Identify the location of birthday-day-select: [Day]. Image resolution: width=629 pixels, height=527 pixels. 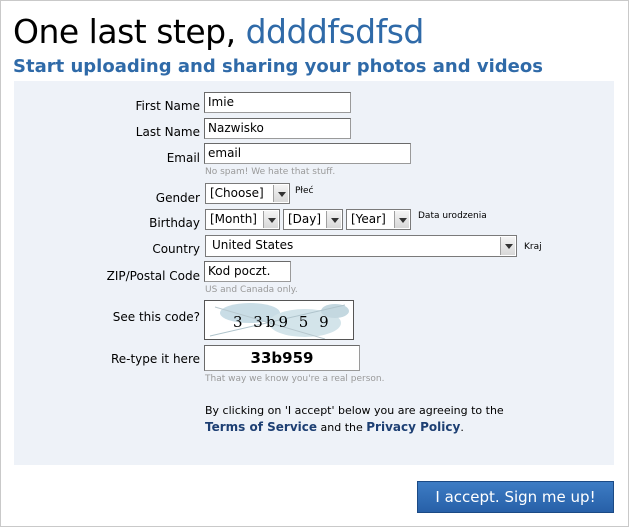
(313, 219).